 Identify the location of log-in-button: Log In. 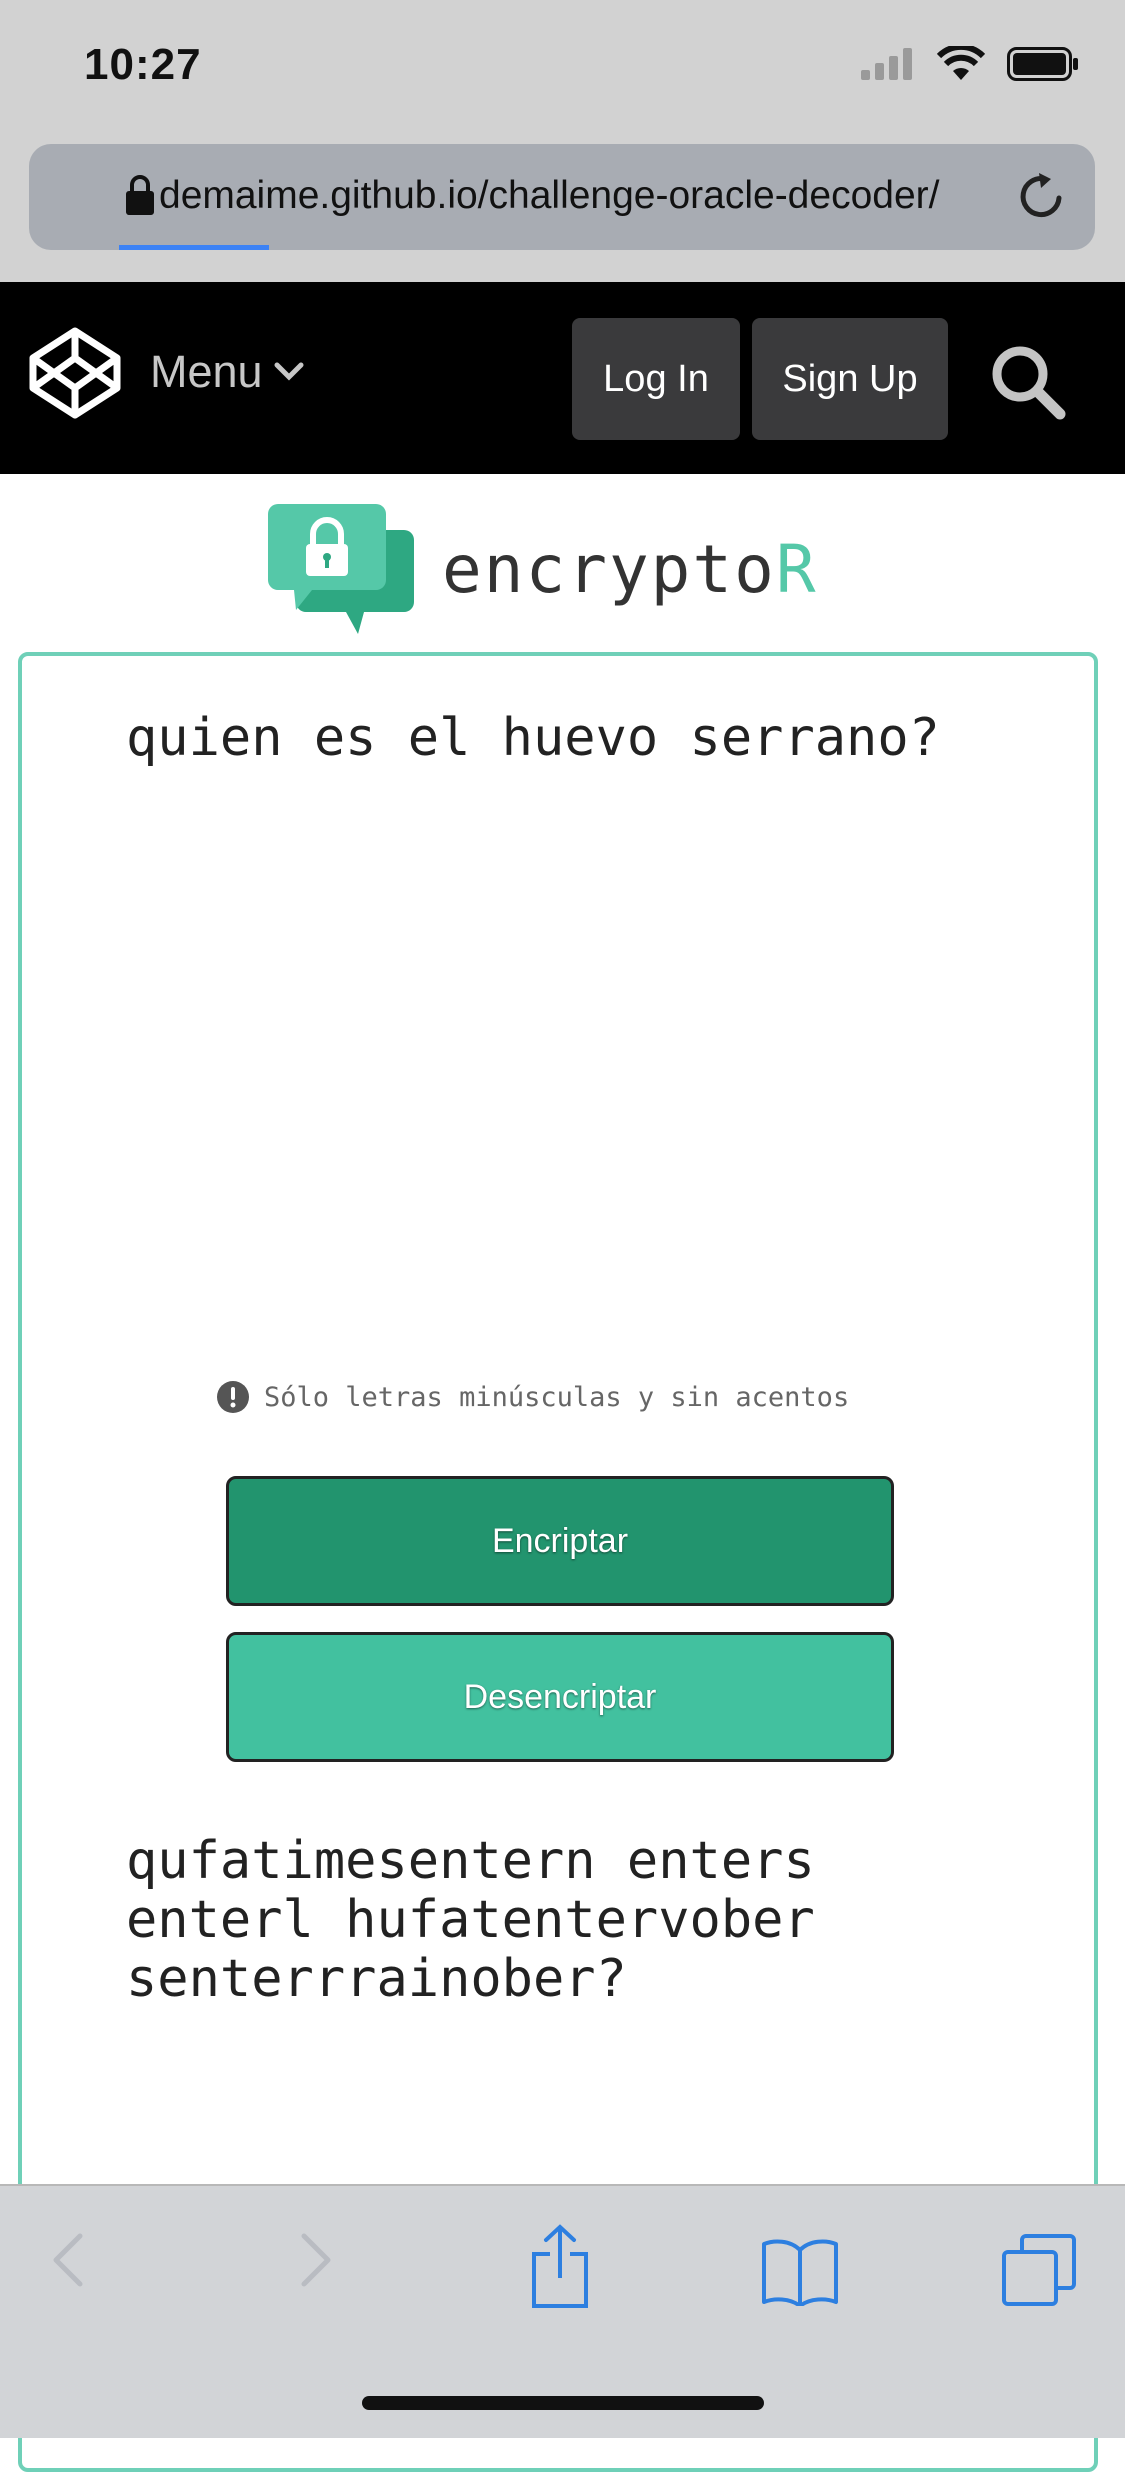
(656, 379).